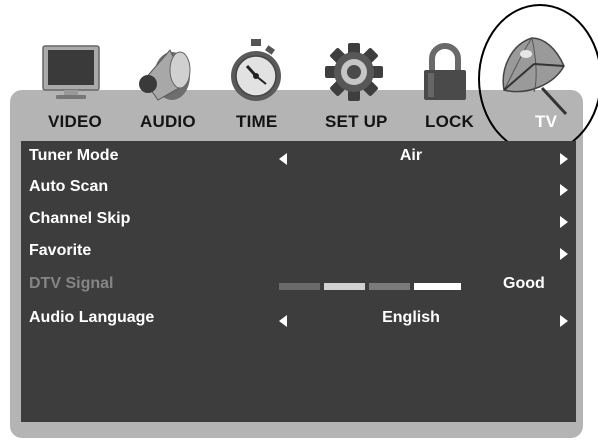  What do you see at coordinates (449, 122) in the screenshot?
I see `tab-lock: LOCK` at bounding box center [449, 122].